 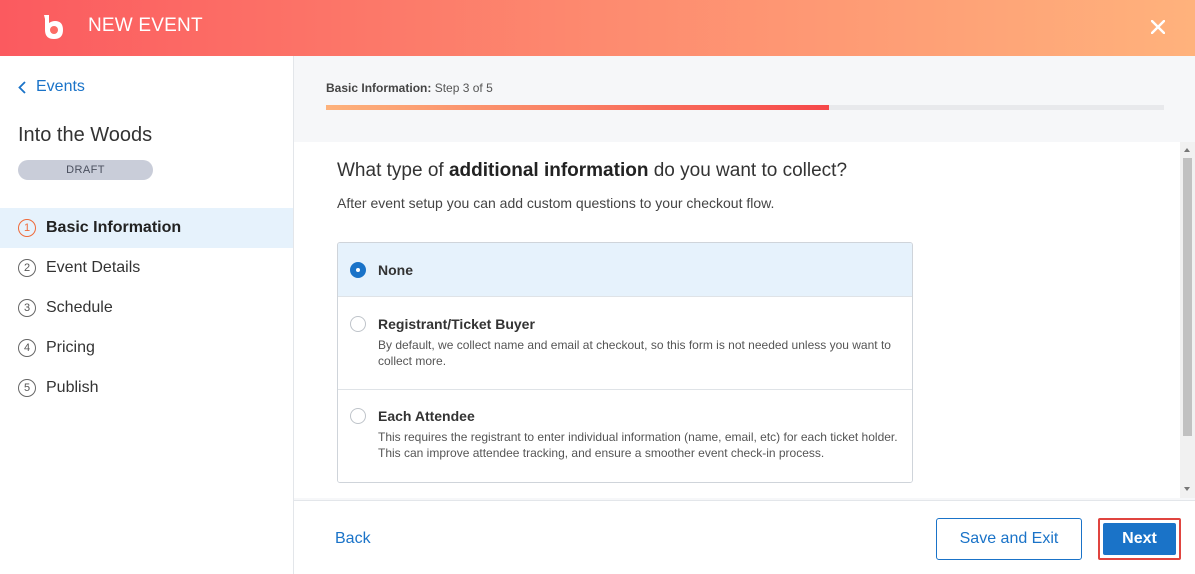 What do you see at coordinates (27, 348) in the screenshot?
I see `step-number-icon: 4` at bounding box center [27, 348].